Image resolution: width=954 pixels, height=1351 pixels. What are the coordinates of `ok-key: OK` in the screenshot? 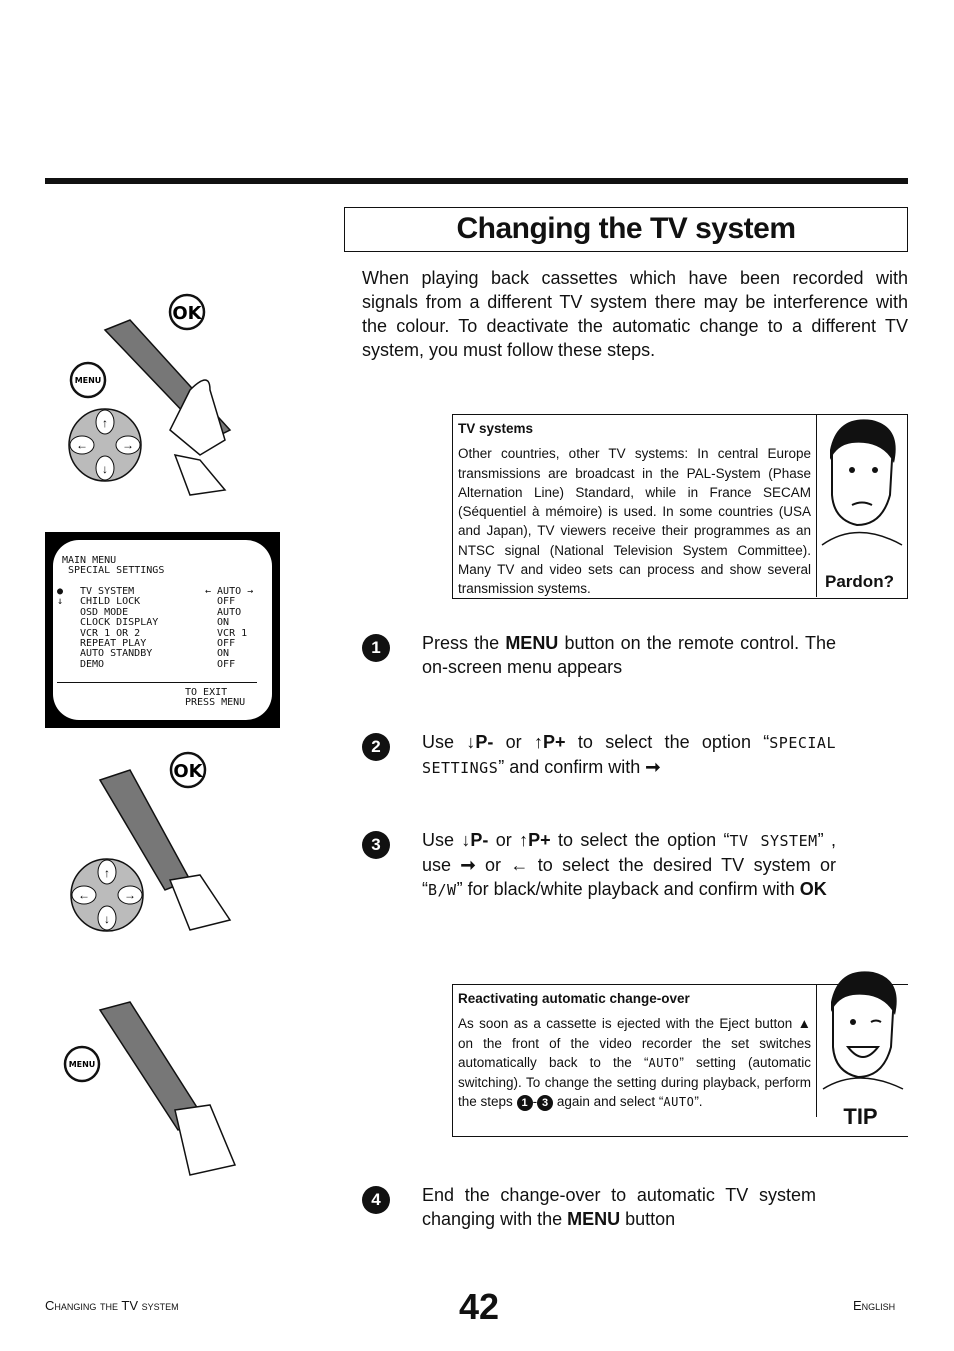 It's located at (813, 889).